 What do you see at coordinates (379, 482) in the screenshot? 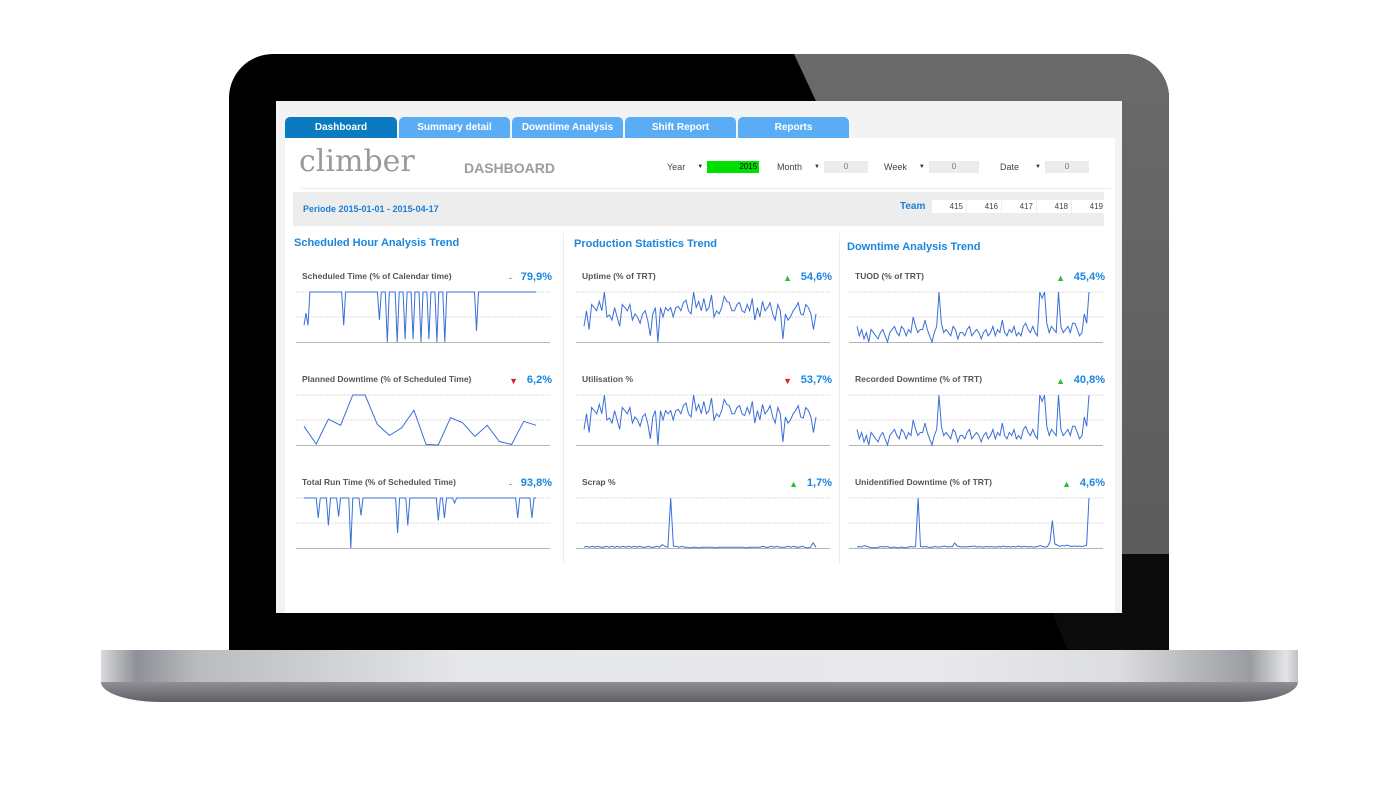
I see `metric-label: Total Run Time (% of Scheduled Time)` at bounding box center [379, 482].